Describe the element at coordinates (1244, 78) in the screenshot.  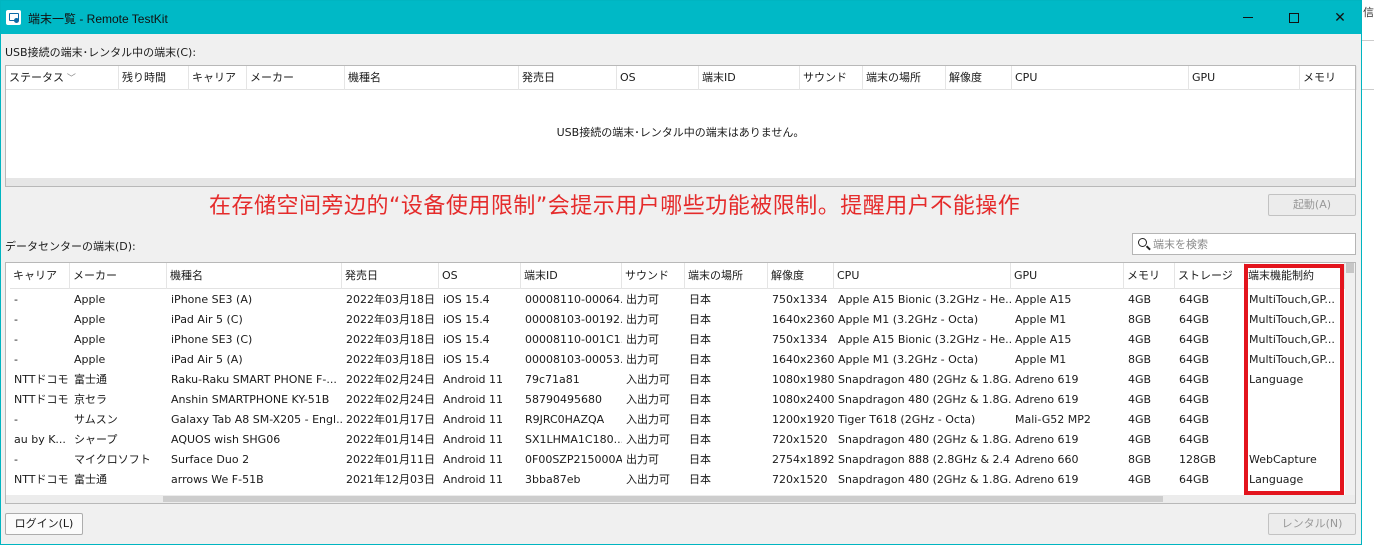
I see `usb-column-header: GPU` at that location.